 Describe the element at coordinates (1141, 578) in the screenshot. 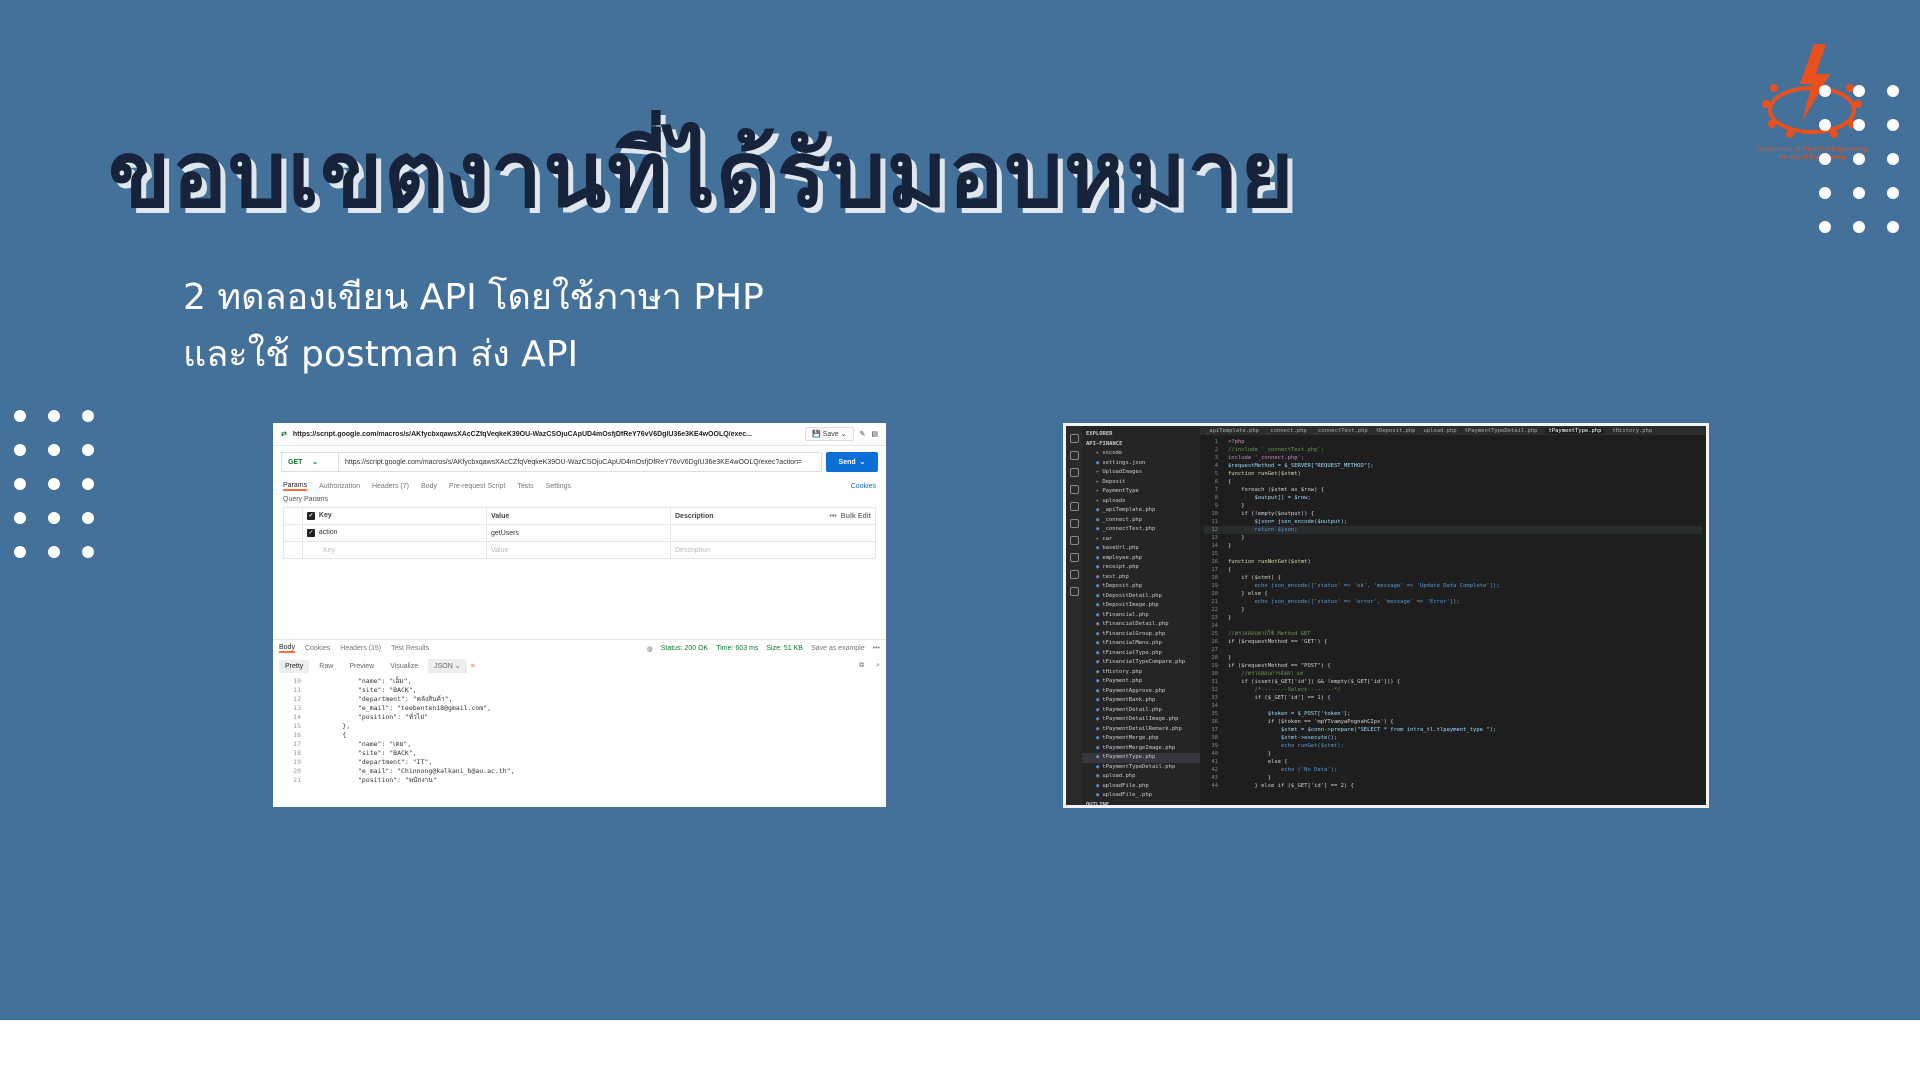

I see `explorer-item: ◉ test.php` at that location.